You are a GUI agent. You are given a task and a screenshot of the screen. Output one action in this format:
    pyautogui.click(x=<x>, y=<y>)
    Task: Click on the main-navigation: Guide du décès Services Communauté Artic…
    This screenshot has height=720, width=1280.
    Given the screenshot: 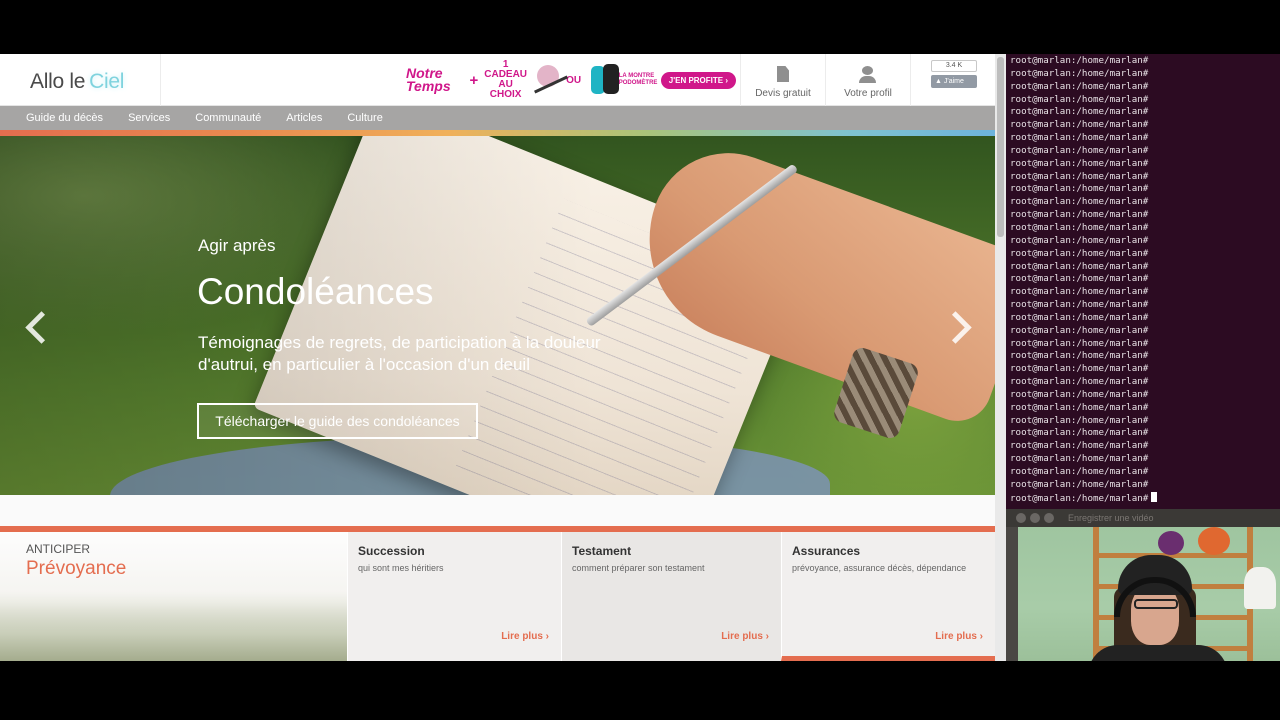 What is the action you would take?
    pyautogui.click(x=497, y=118)
    